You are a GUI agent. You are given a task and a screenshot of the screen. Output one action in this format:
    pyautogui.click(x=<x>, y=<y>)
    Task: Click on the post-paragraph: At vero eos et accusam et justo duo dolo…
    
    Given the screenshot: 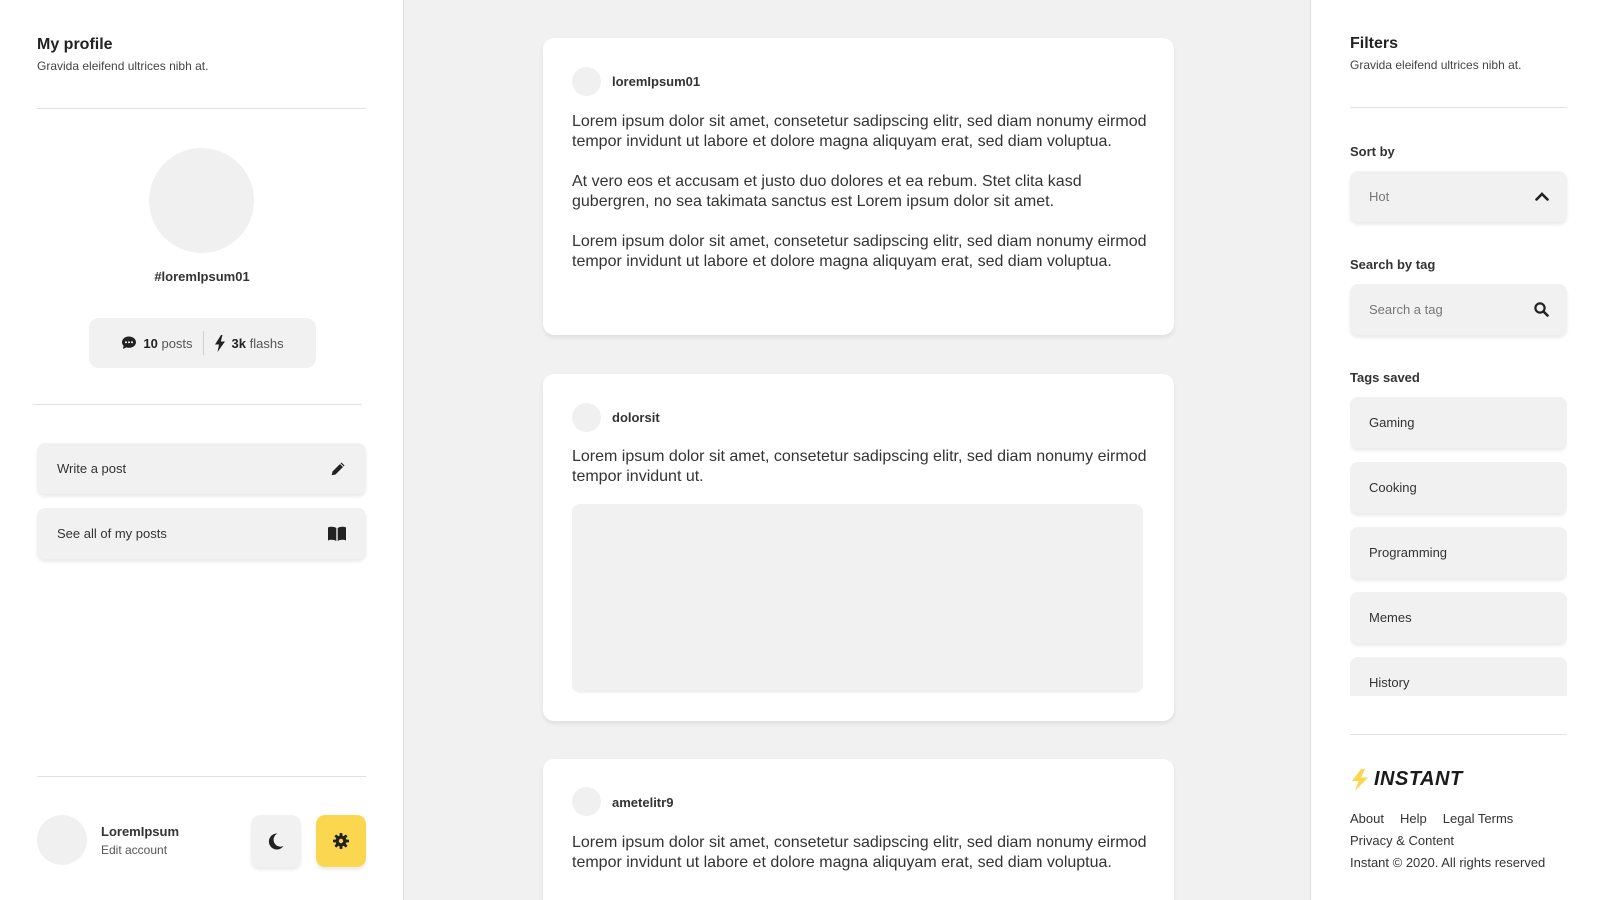 What is the action you would take?
    pyautogui.click(x=827, y=191)
    